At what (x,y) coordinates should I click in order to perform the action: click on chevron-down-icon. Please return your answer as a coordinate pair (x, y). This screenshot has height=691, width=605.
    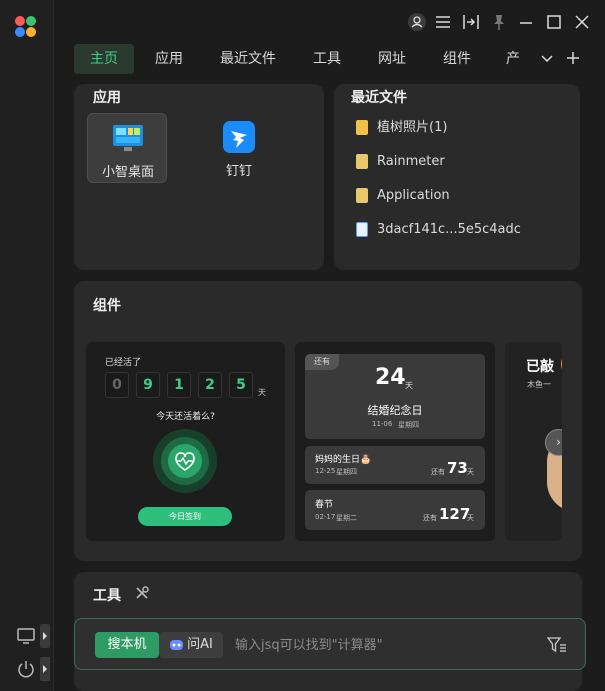
    Looking at the image, I should click on (547, 59).